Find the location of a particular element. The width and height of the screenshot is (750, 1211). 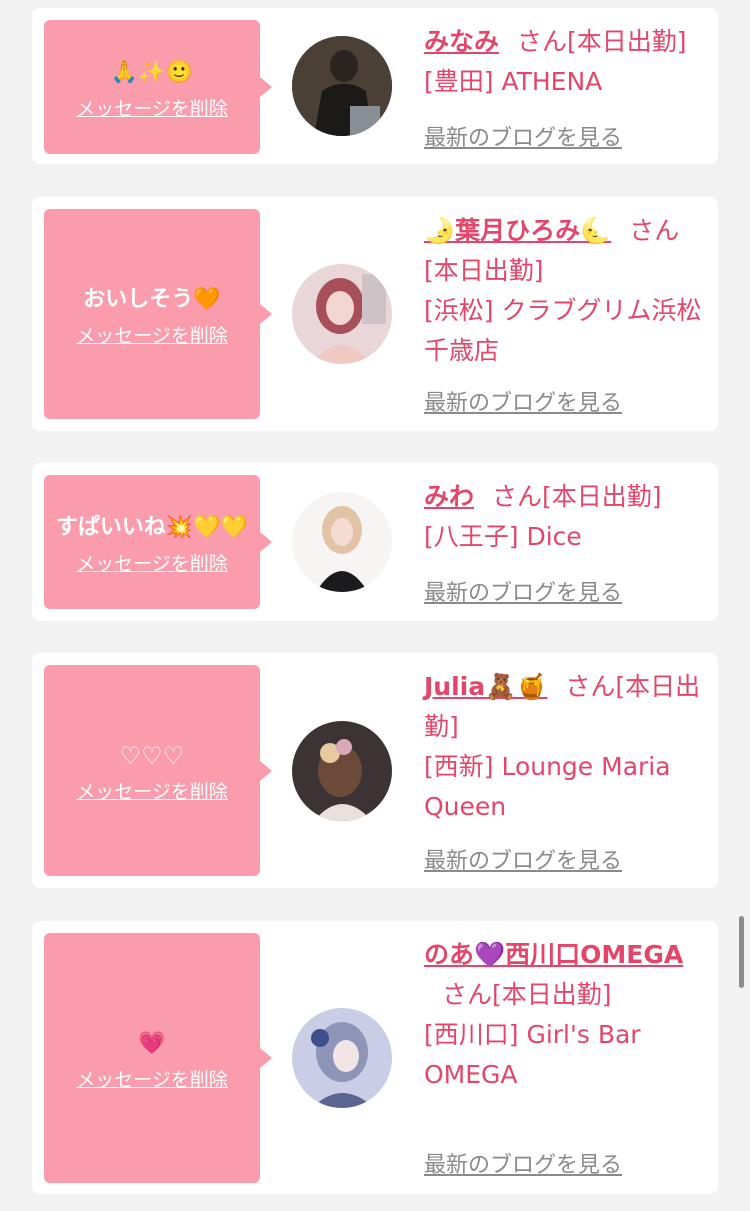

cast-info: みなみ さん[本日出勤] [豊田] ATHENA is located at coordinates (565, 62).